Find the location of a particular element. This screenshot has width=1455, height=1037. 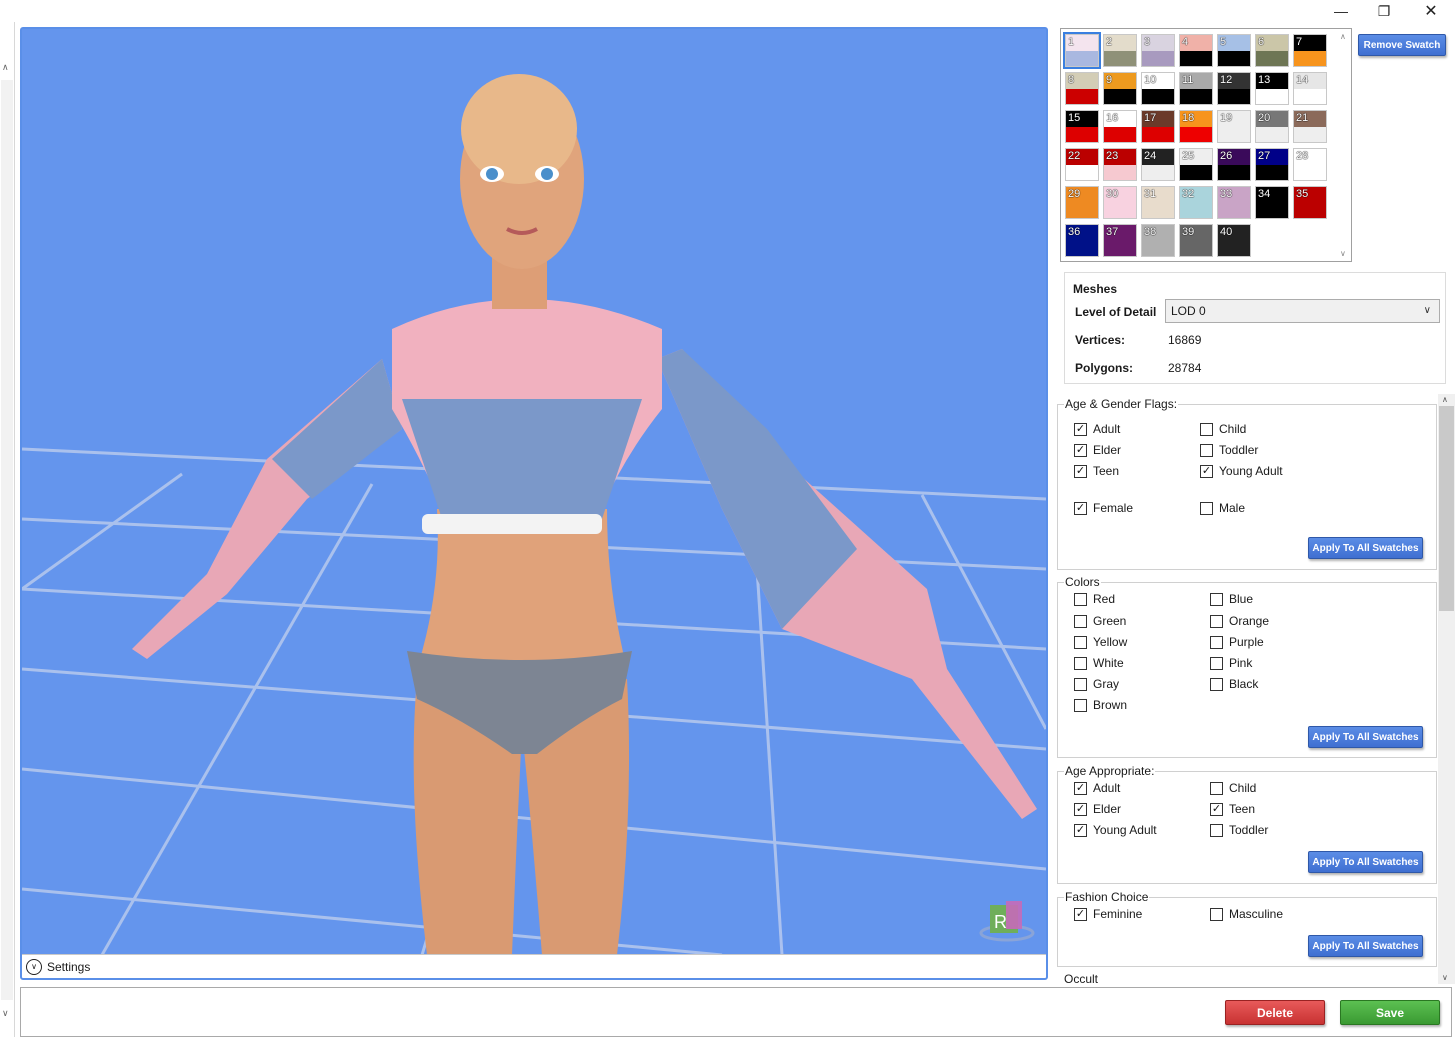

left-scroll-track is located at coordinates (7, 540).